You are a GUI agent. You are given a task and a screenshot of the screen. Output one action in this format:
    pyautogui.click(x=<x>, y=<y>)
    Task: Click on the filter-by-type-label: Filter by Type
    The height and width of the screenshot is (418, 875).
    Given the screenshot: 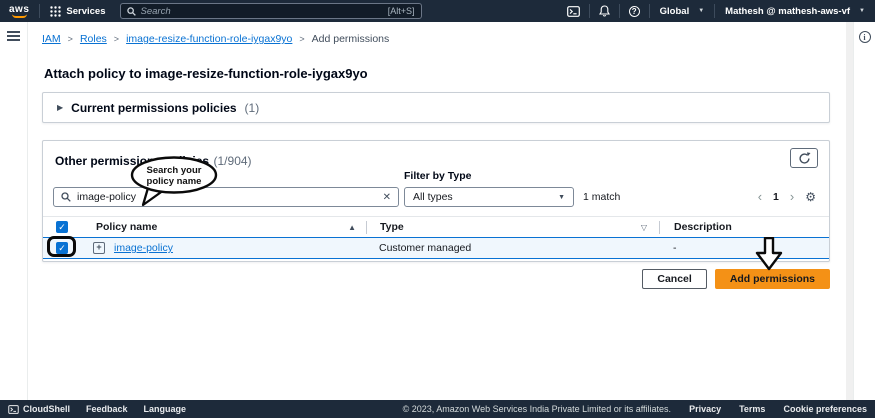 What is the action you would take?
    pyautogui.click(x=438, y=176)
    